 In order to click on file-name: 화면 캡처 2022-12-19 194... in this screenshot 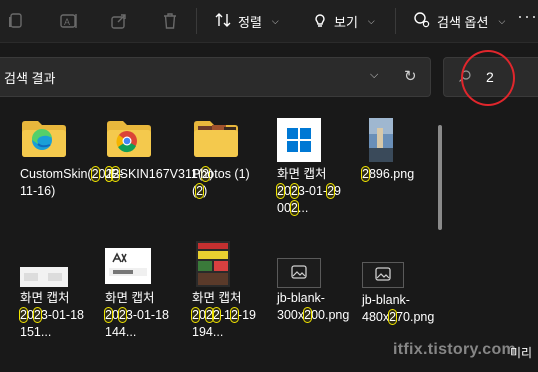, I will do `click(223, 315)`.